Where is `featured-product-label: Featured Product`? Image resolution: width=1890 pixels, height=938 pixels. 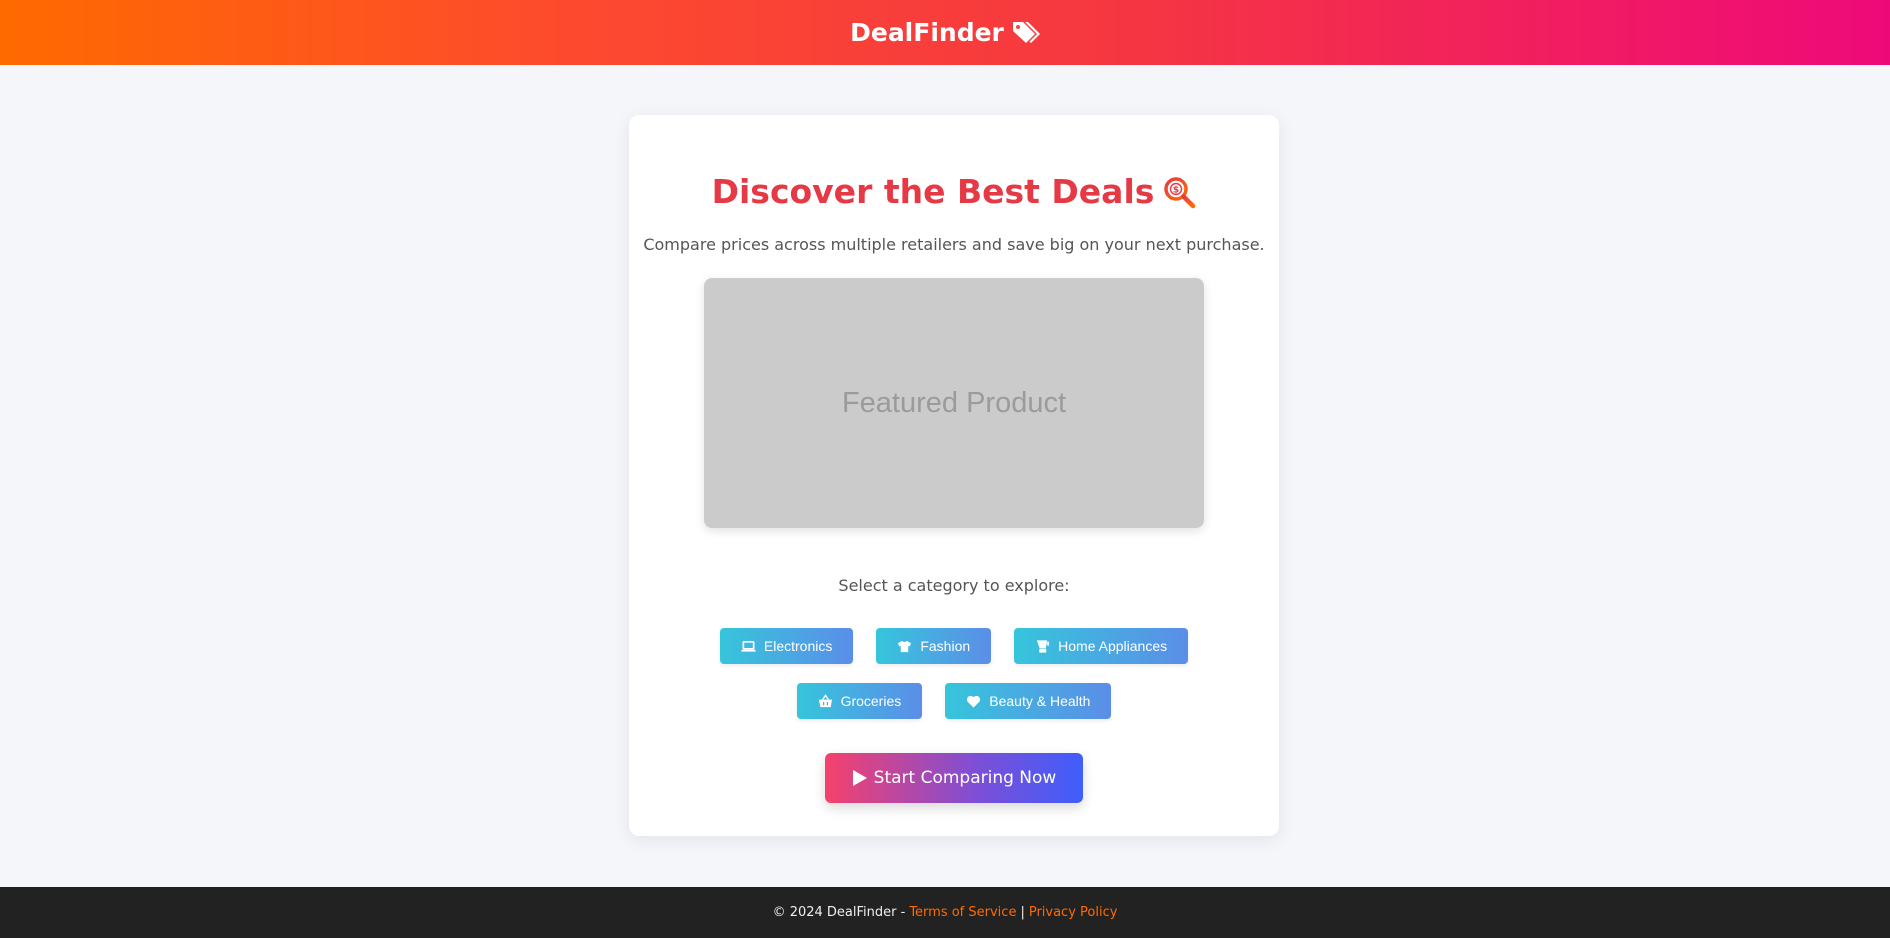
featured-product-label: Featured Product is located at coordinates (954, 402).